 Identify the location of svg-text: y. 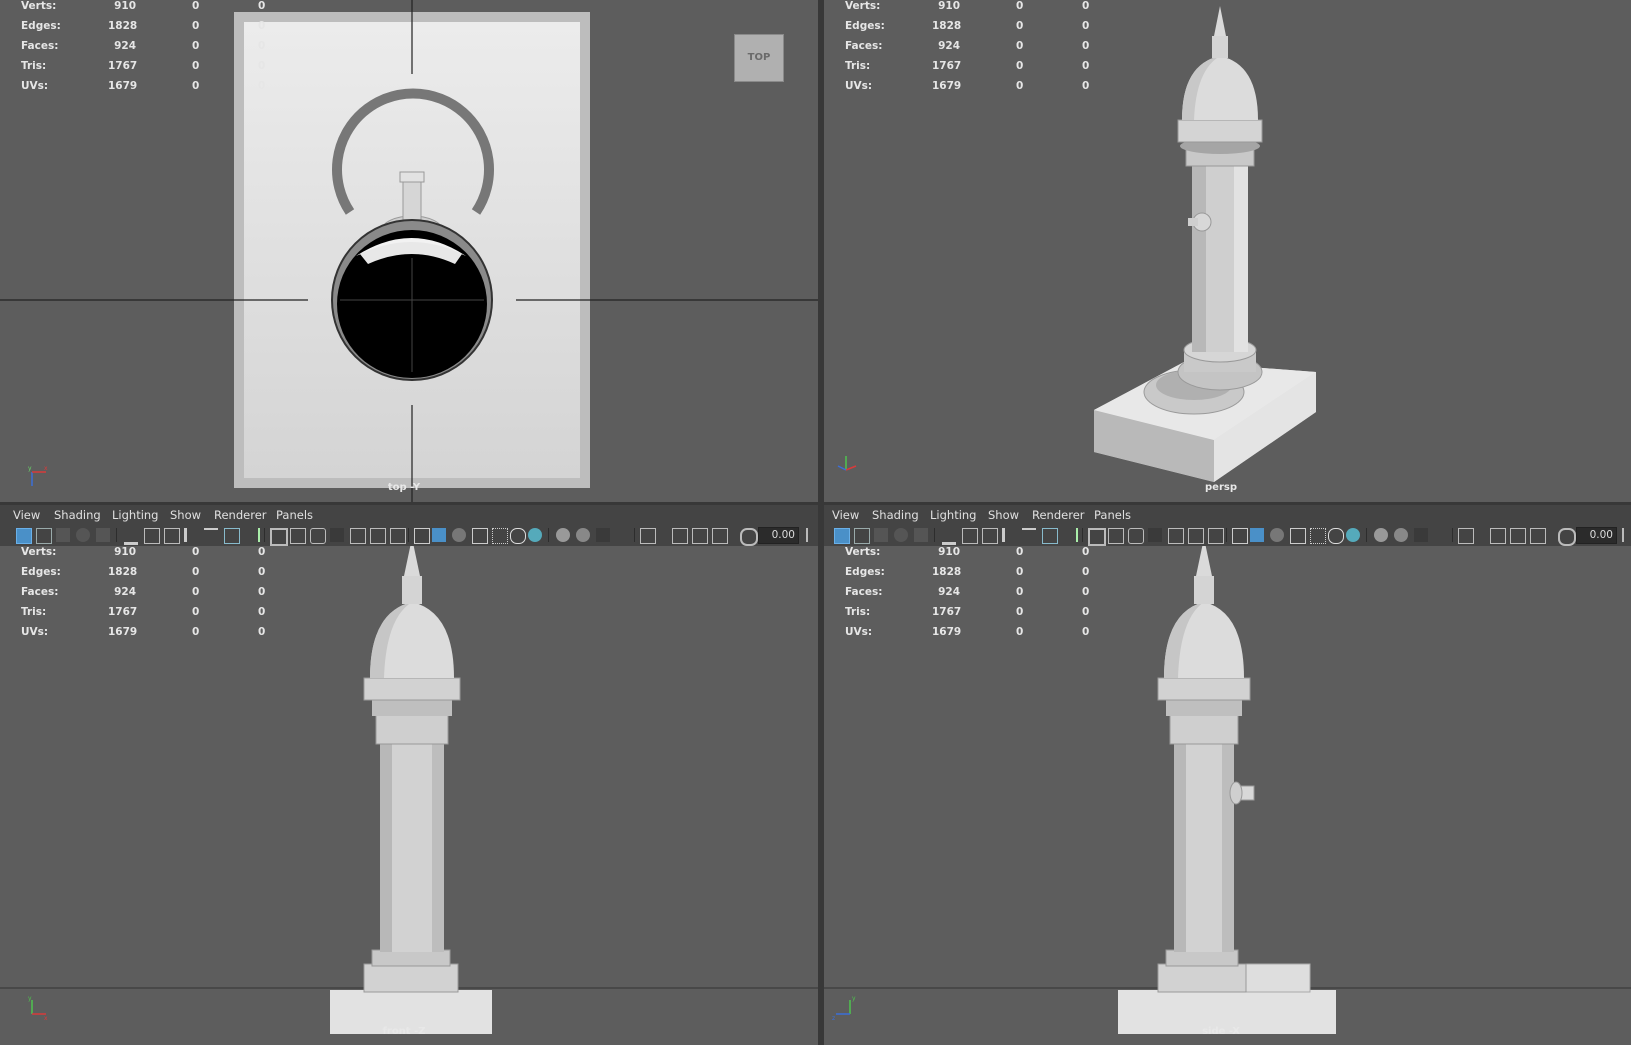
(854, 998).